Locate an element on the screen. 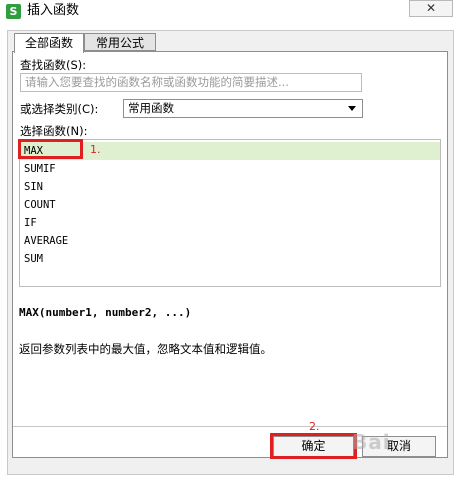 The width and height of the screenshot is (460, 479). chevron-down-icon is located at coordinates (352, 108).